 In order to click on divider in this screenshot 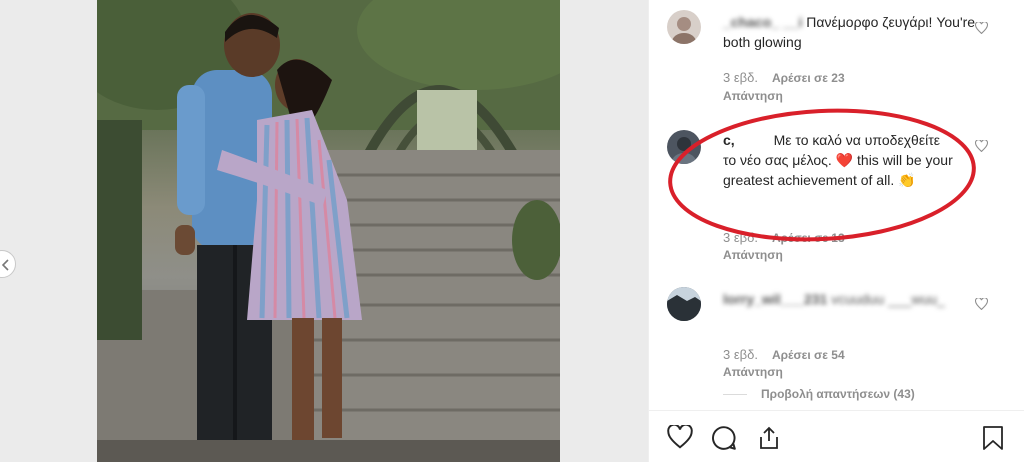, I will do `click(735, 395)`.